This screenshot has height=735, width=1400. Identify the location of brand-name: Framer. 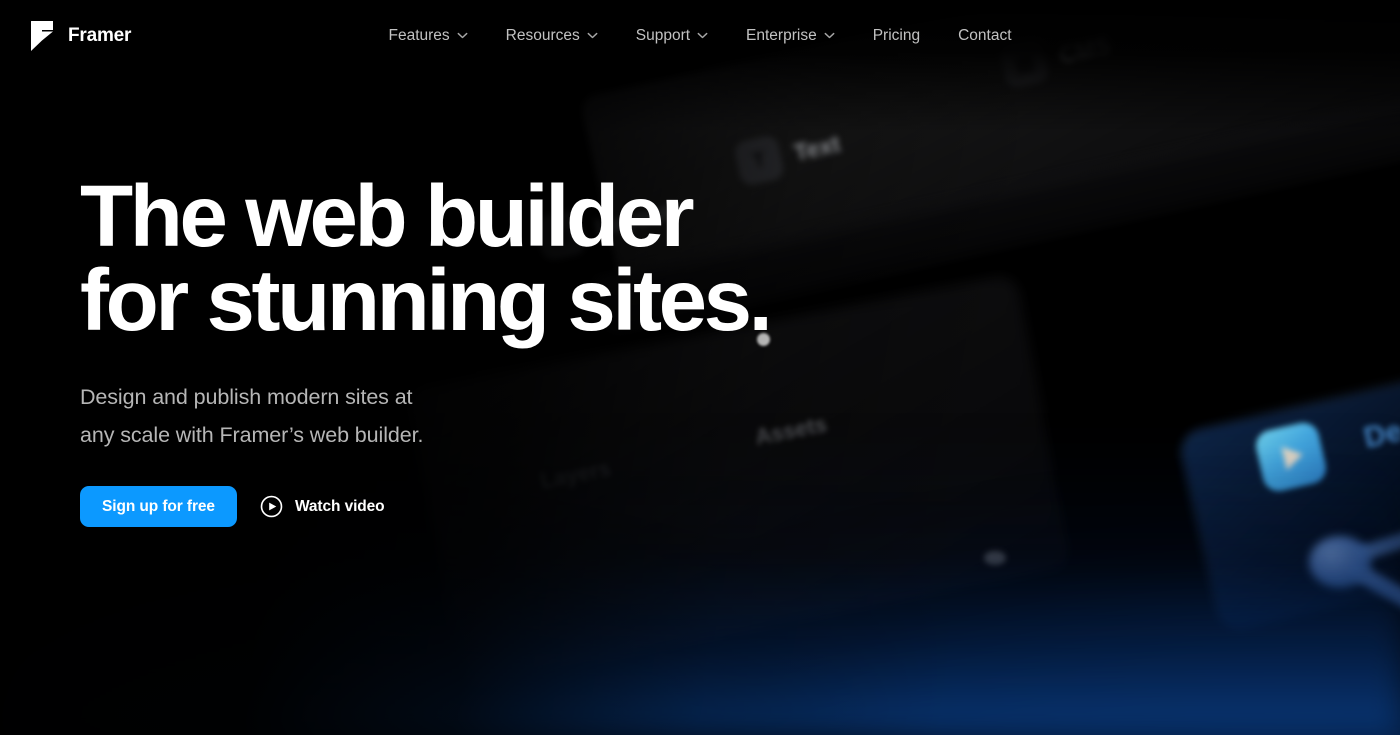
(100, 35).